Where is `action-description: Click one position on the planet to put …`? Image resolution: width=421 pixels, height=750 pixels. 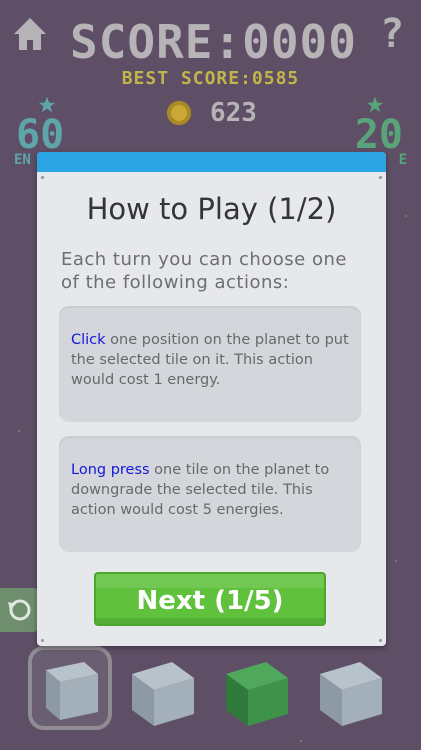 action-description: Click one position on the planet to put … is located at coordinates (211, 360).